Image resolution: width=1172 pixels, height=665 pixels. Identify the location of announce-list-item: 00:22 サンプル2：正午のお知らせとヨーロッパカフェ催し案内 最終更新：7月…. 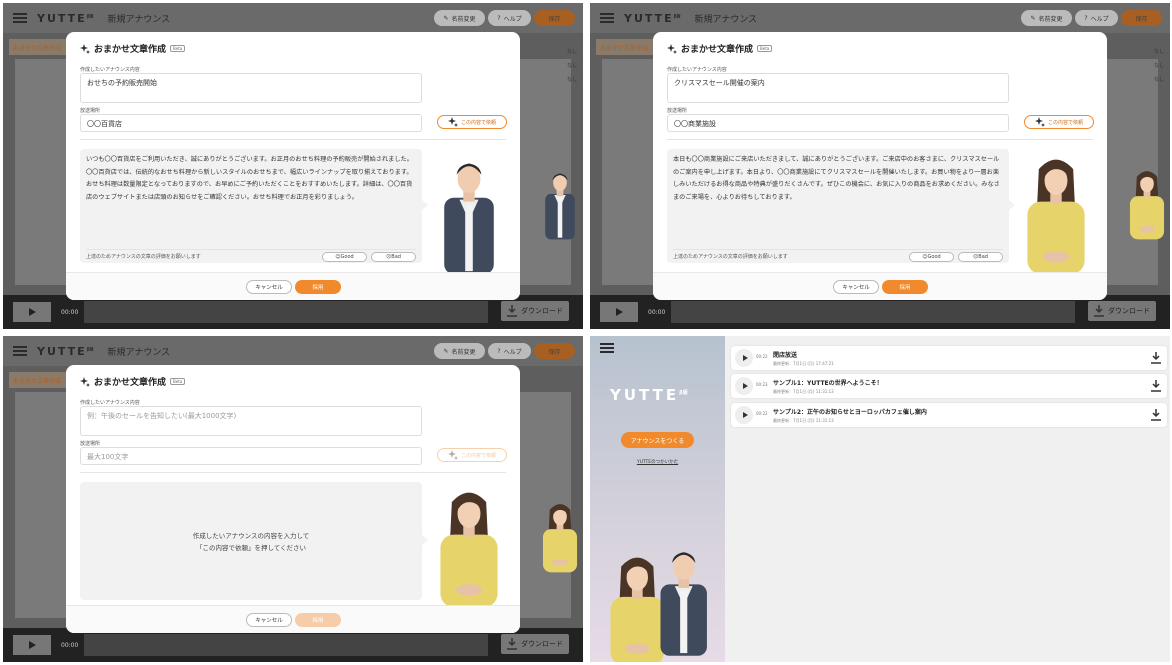
(949, 415).